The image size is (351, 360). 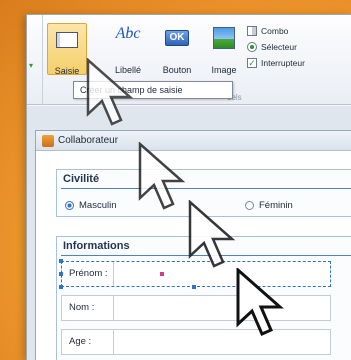 I want to click on saisie-label: Saisie, so click(x=67, y=71).